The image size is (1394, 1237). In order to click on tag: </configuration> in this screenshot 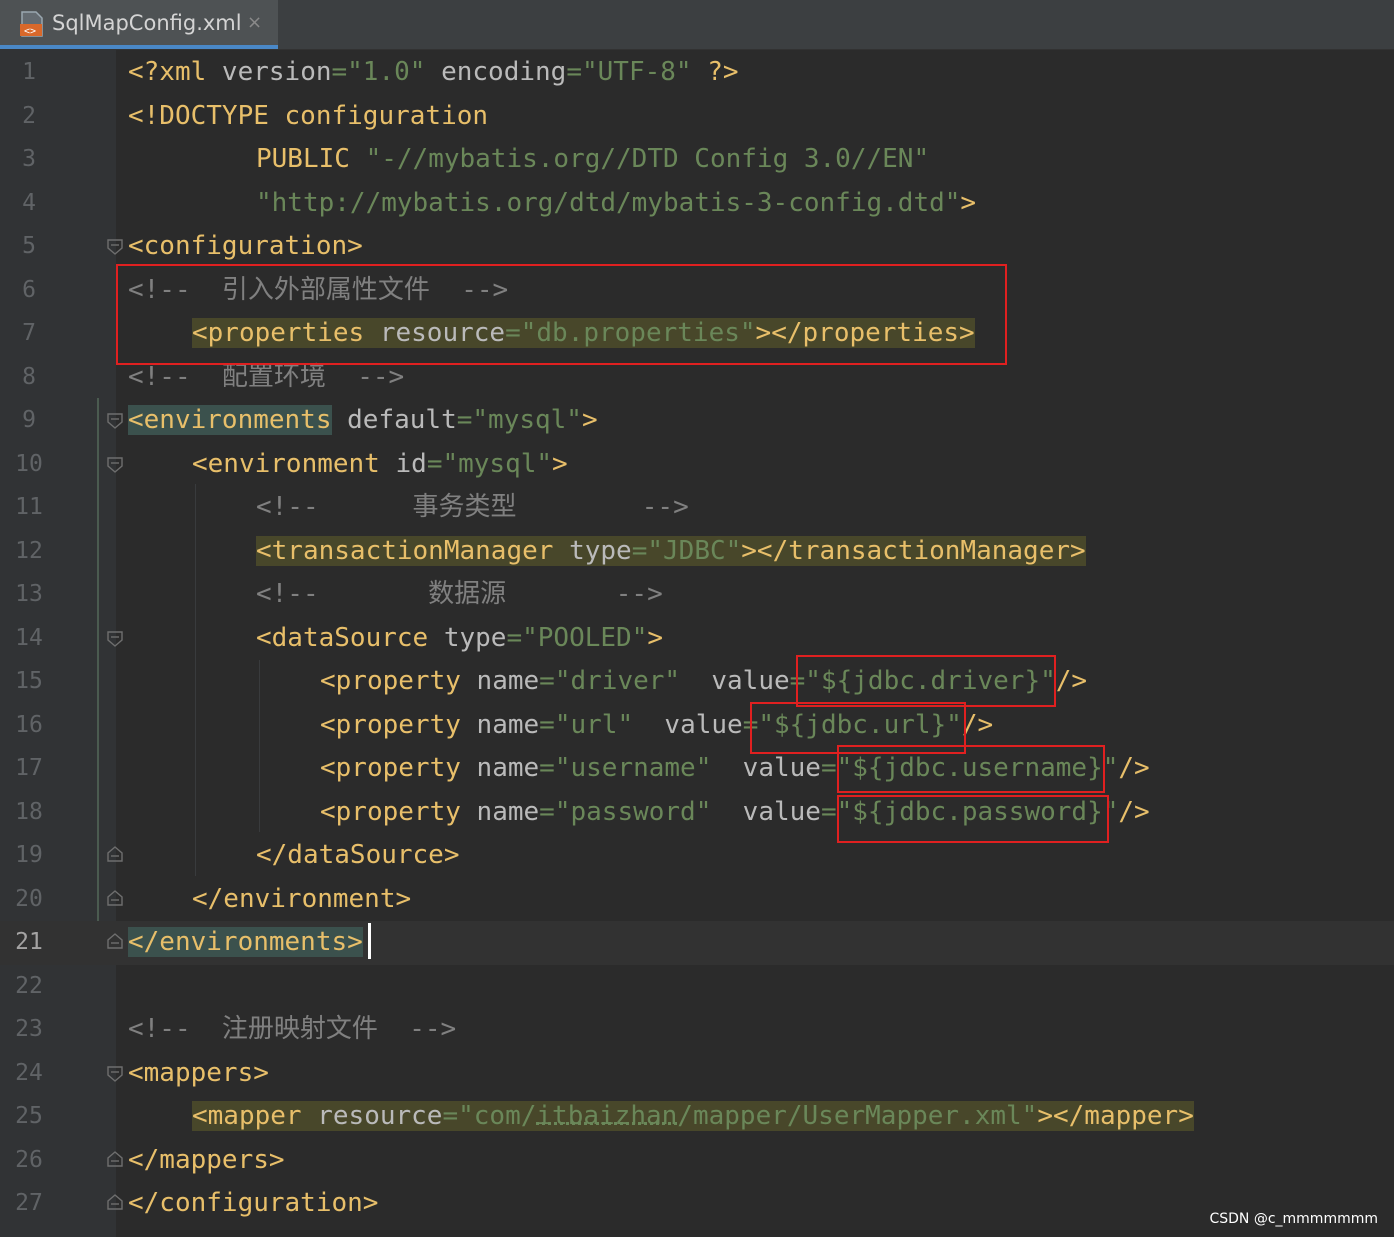, I will do `click(253, 1203)`.